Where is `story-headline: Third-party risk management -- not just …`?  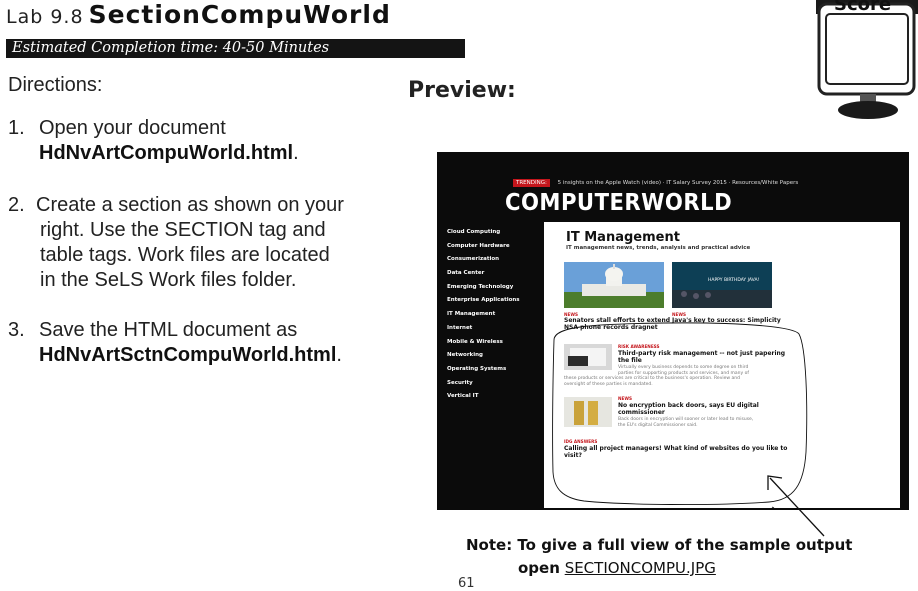
story-headline: Third-party risk management -- not just … is located at coordinates (702, 357).